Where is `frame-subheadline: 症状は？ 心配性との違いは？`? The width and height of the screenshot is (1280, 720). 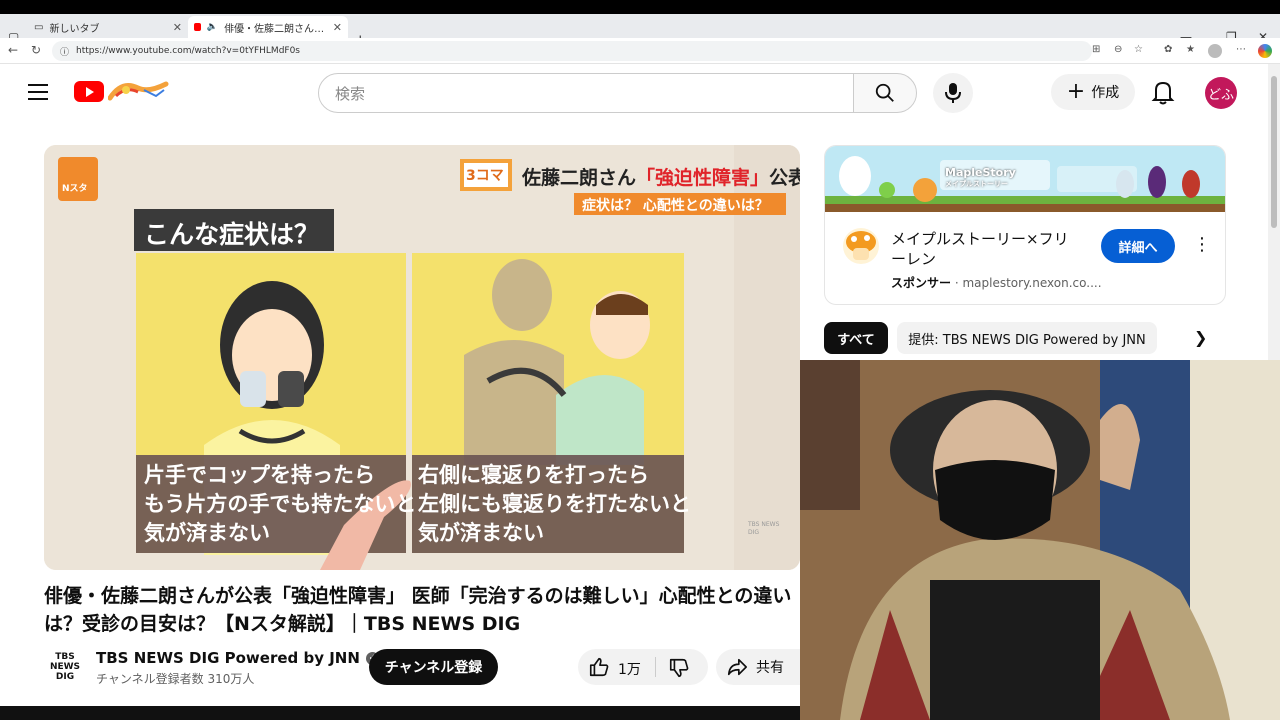
frame-subheadline: 症状は？ 心配性との違いは？ is located at coordinates (675, 206).